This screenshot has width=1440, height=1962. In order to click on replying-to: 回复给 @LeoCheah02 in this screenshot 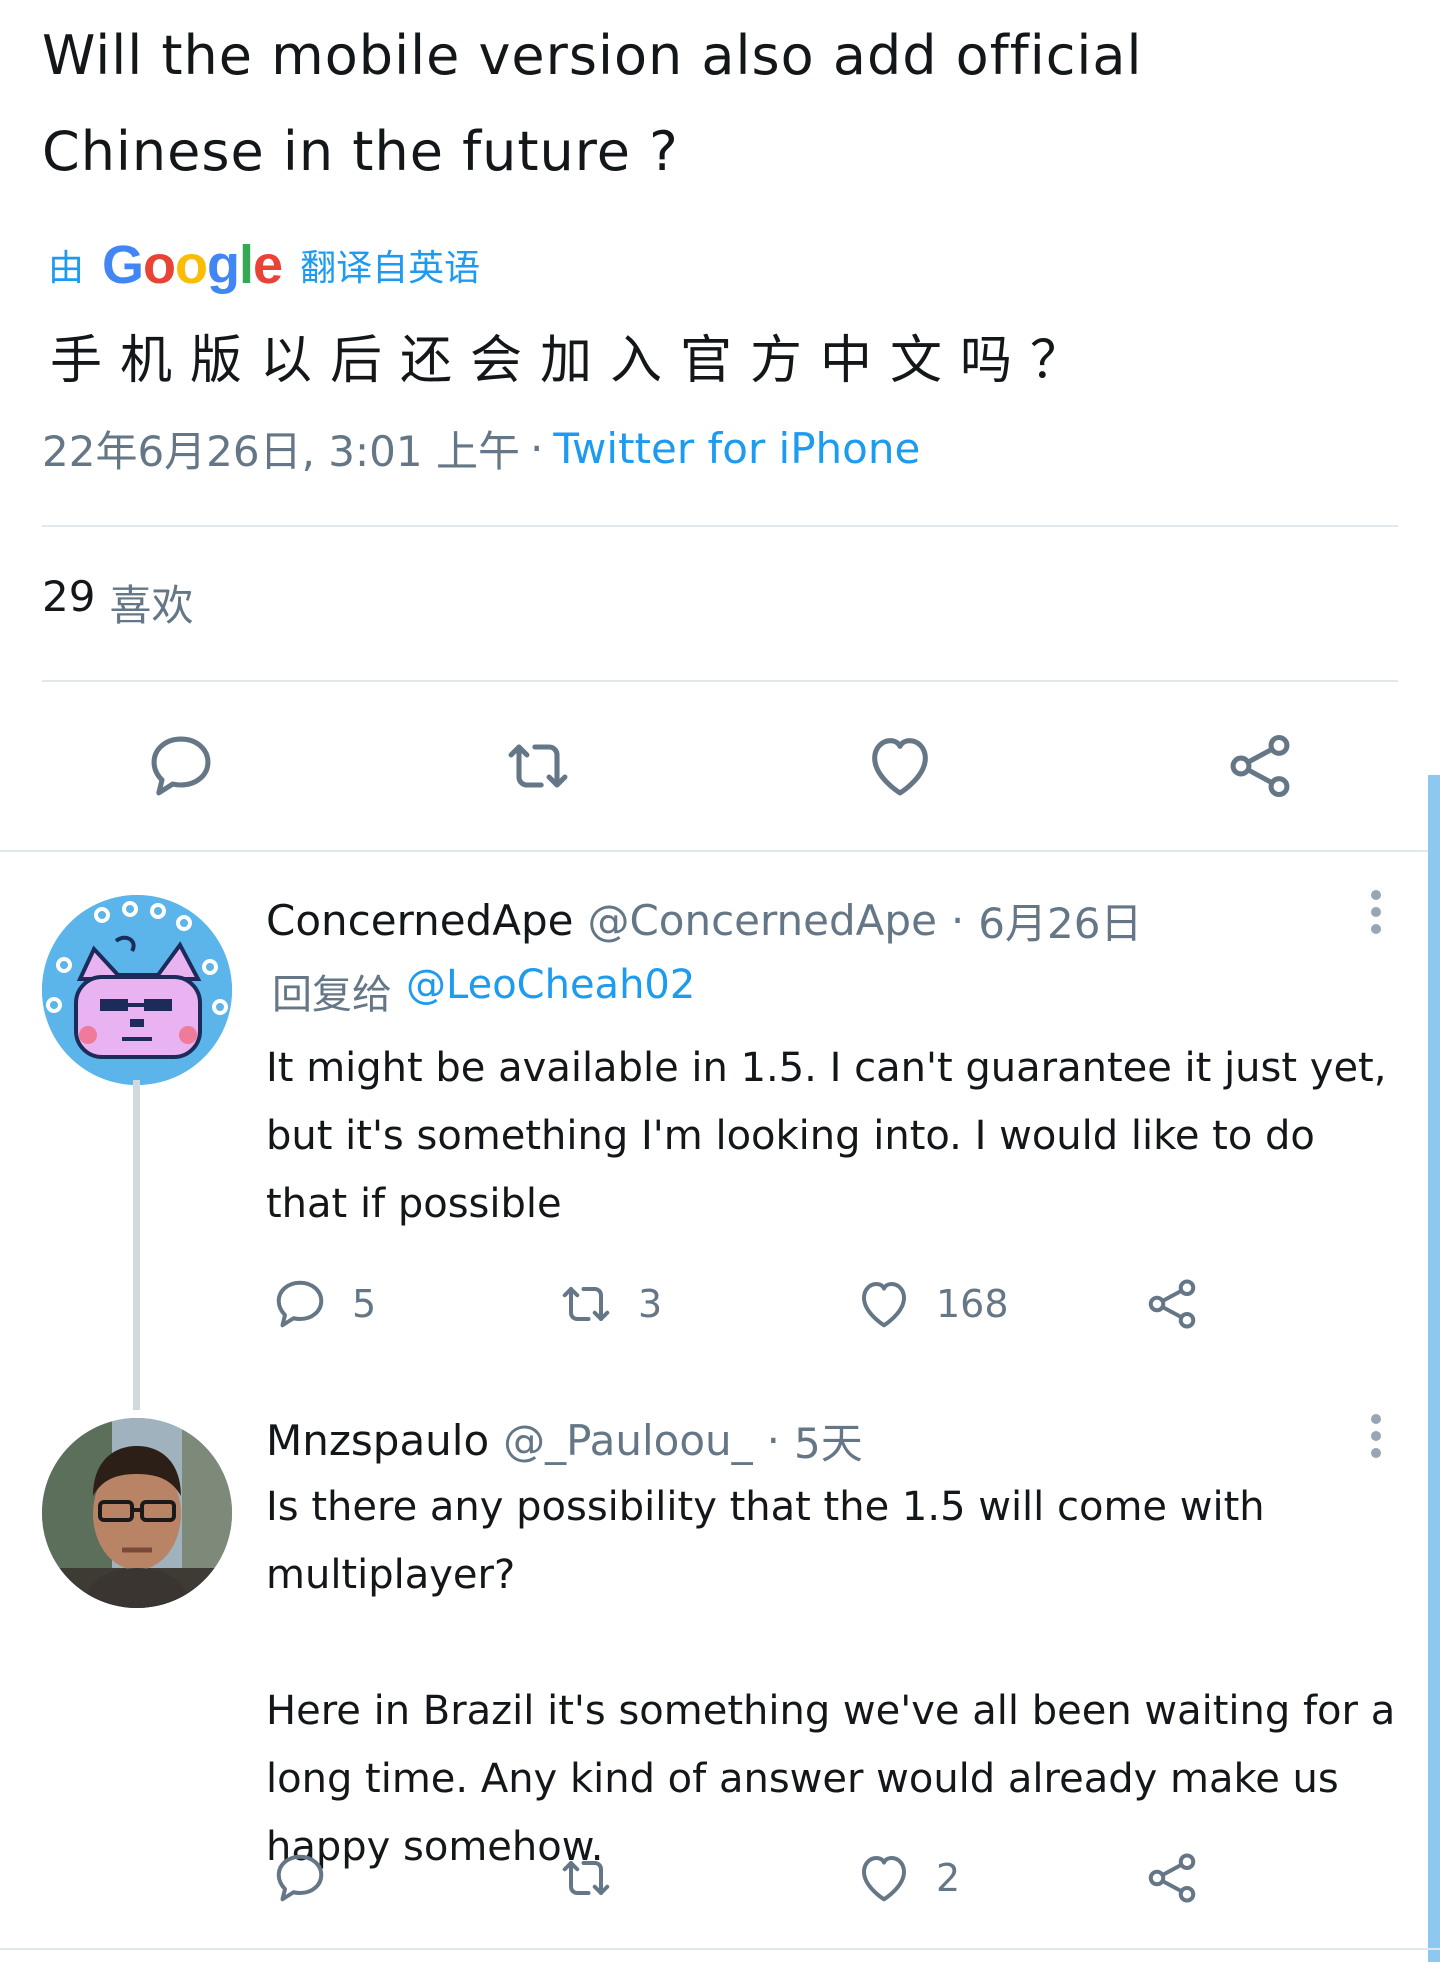, I will do `click(483, 991)`.